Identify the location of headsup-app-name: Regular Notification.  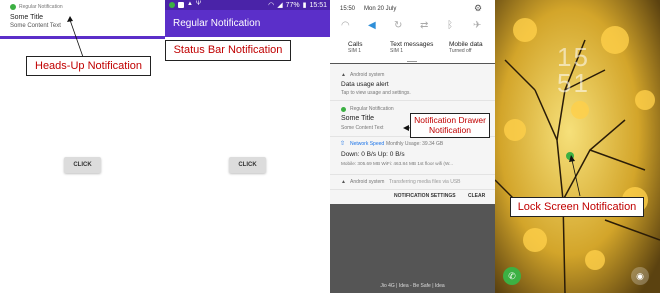
(41, 7).